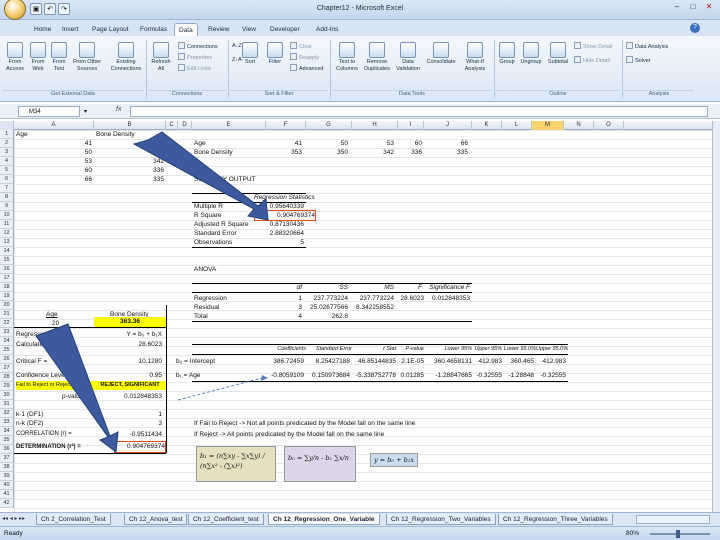 The height and width of the screenshot is (540, 720). Describe the element at coordinates (632, 533) in the screenshot. I see `zoom-level: 80%` at that location.